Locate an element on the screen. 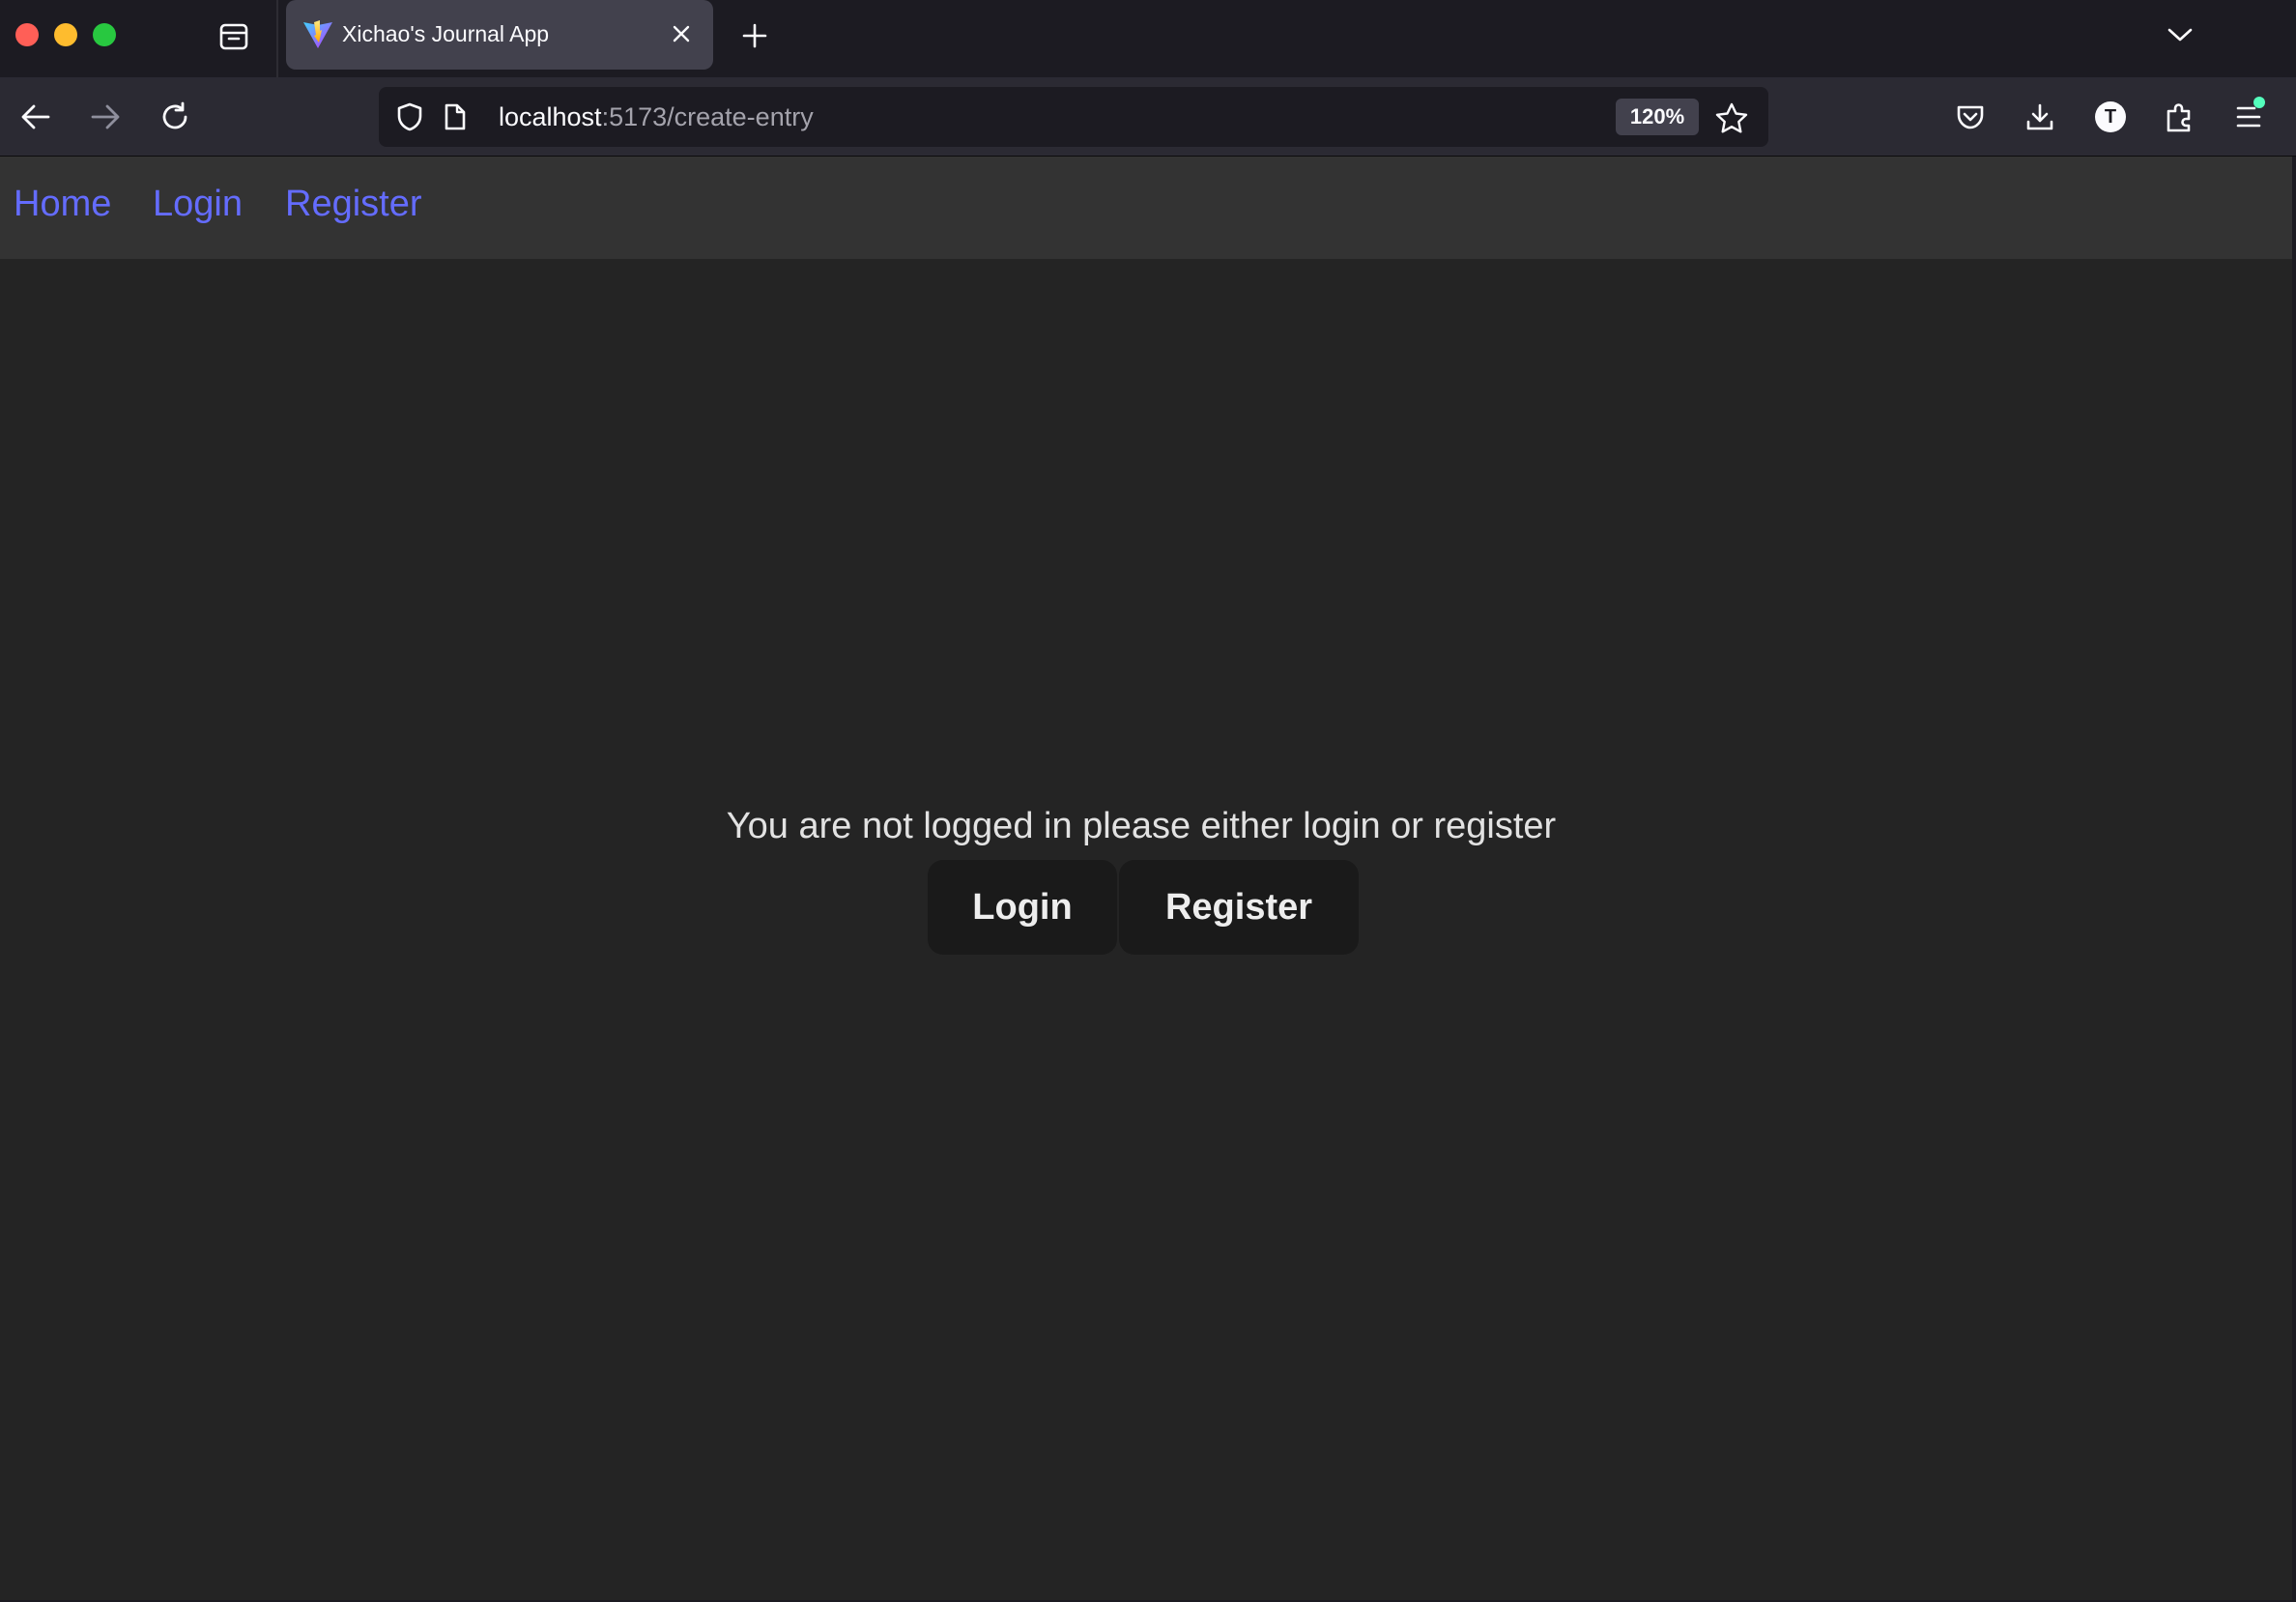  close-icon is located at coordinates (681, 34).